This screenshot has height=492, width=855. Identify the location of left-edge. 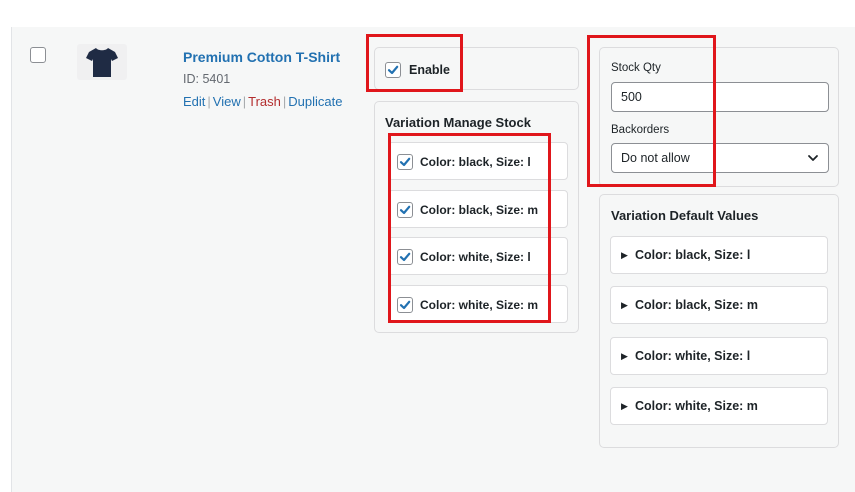
(5, 259).